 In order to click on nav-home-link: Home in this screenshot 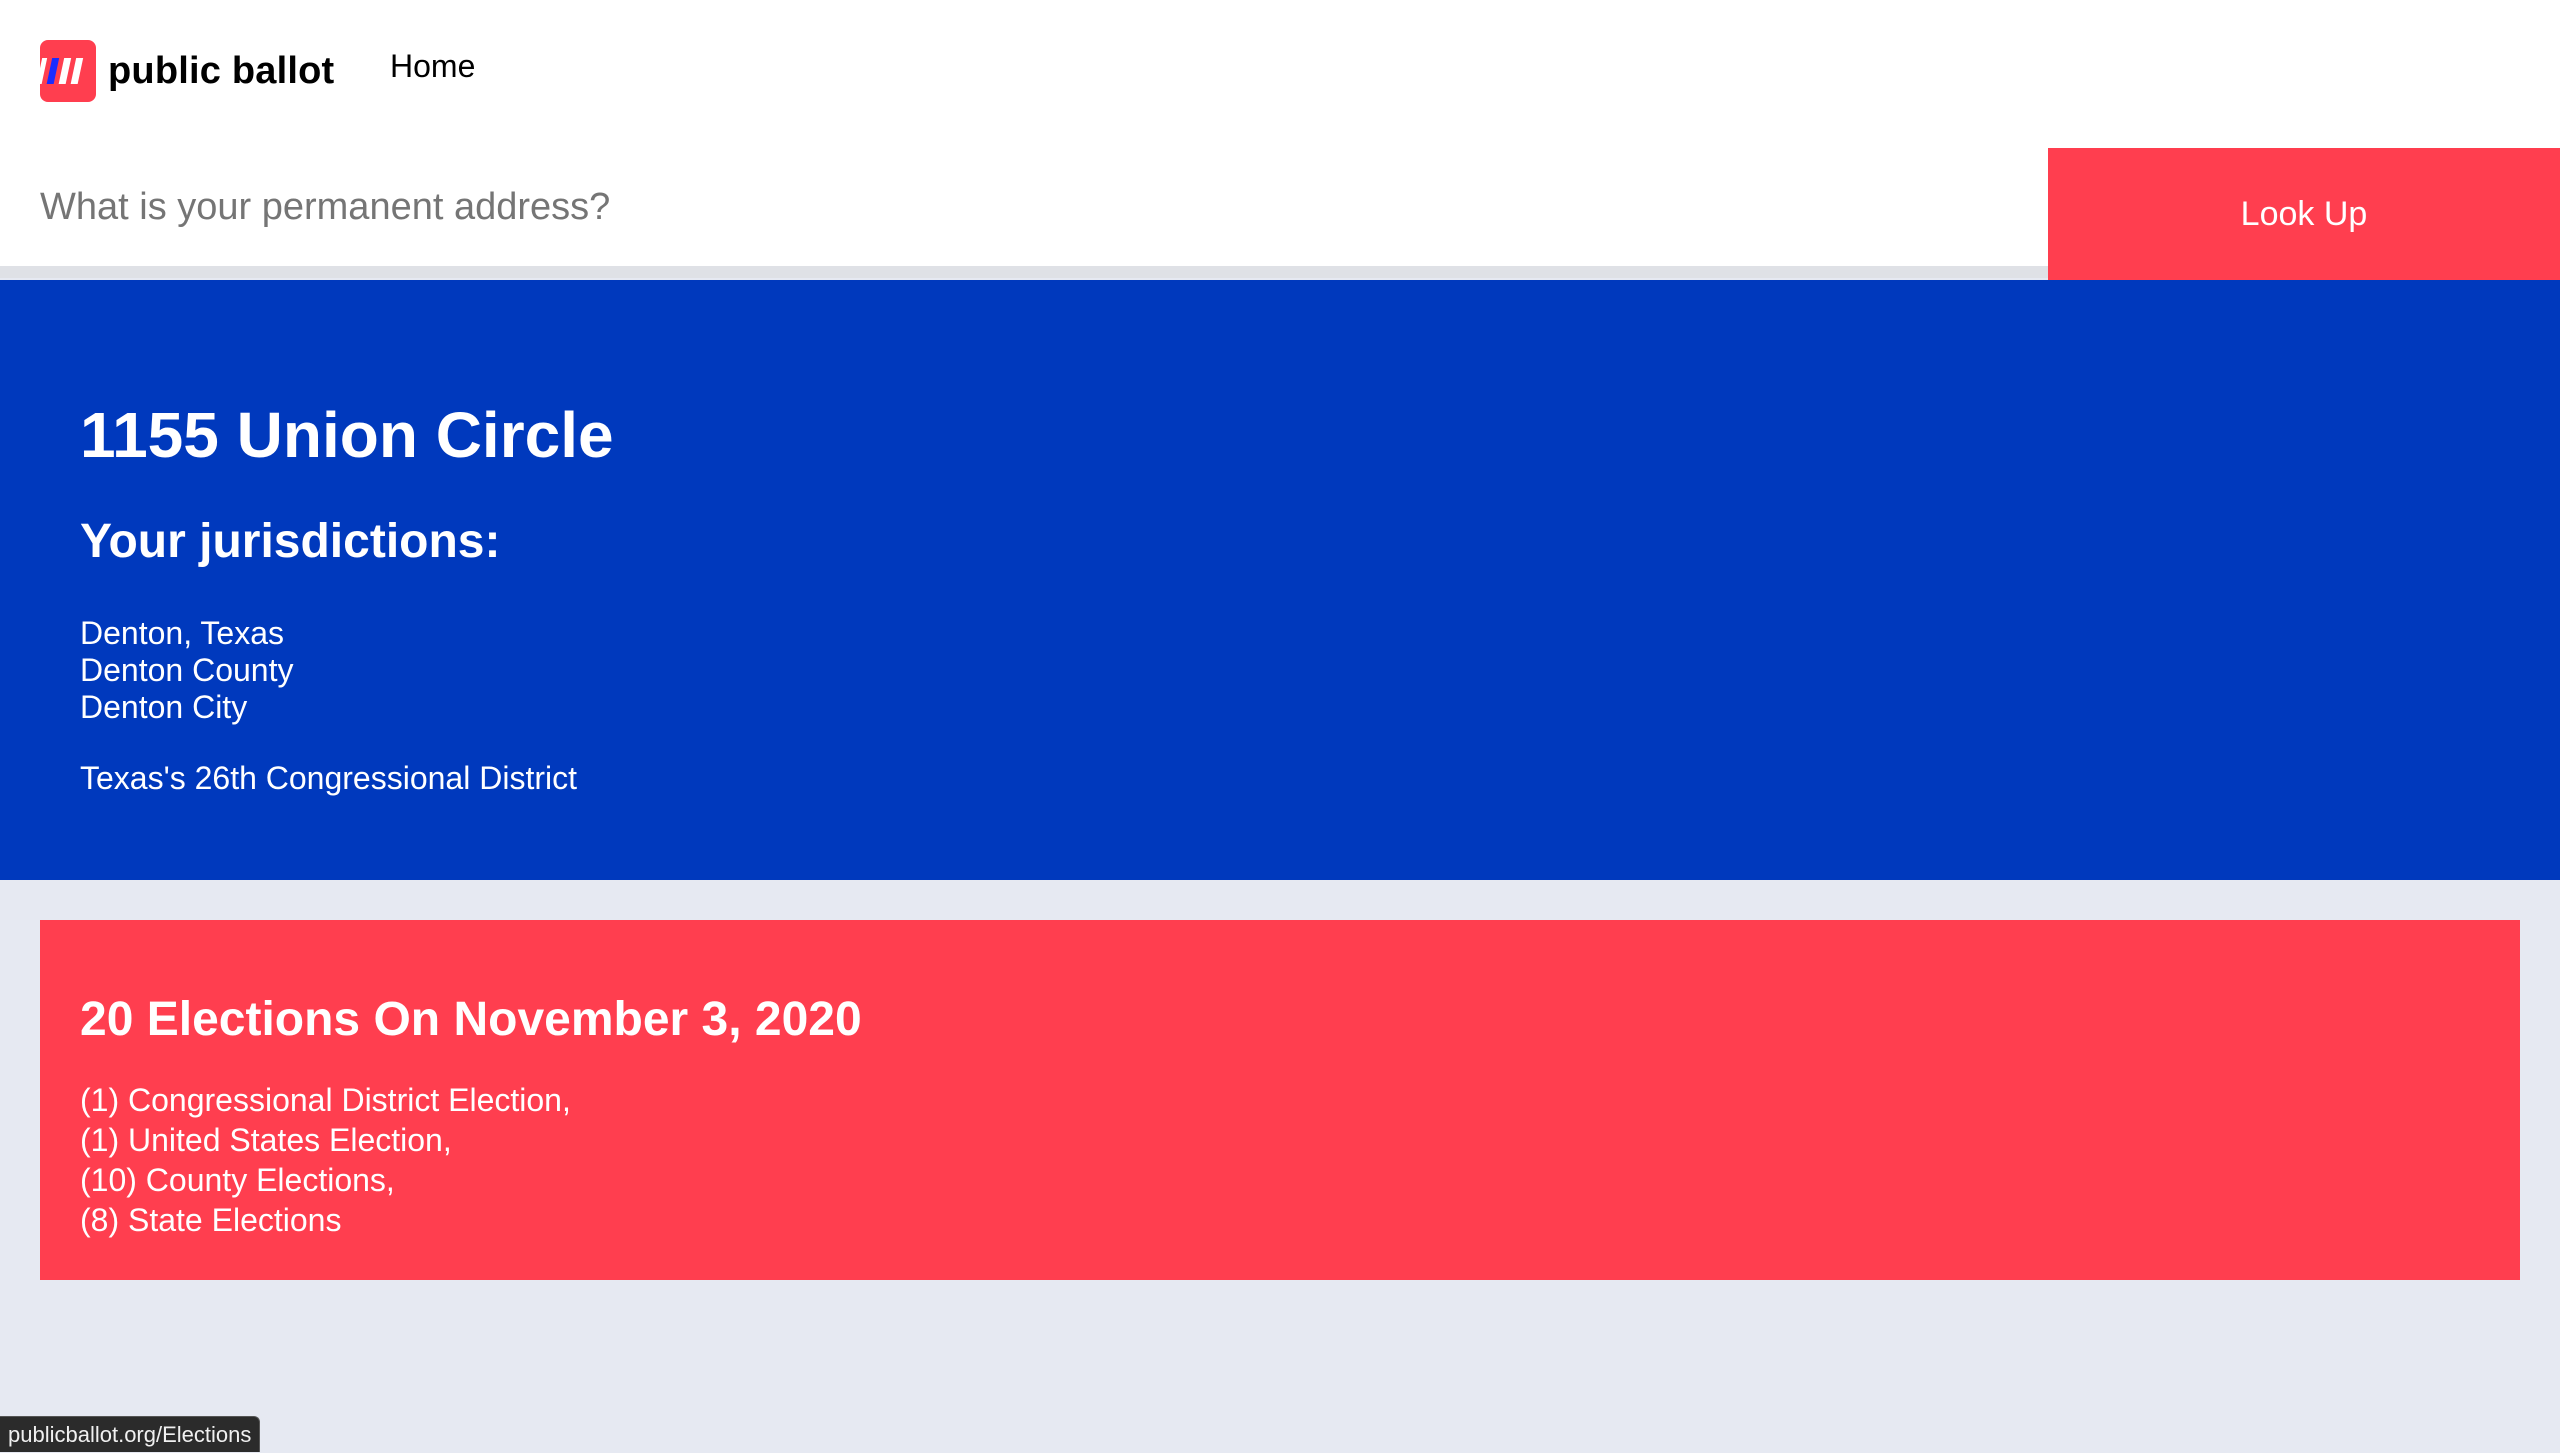, I will do `click(432, 66)`.